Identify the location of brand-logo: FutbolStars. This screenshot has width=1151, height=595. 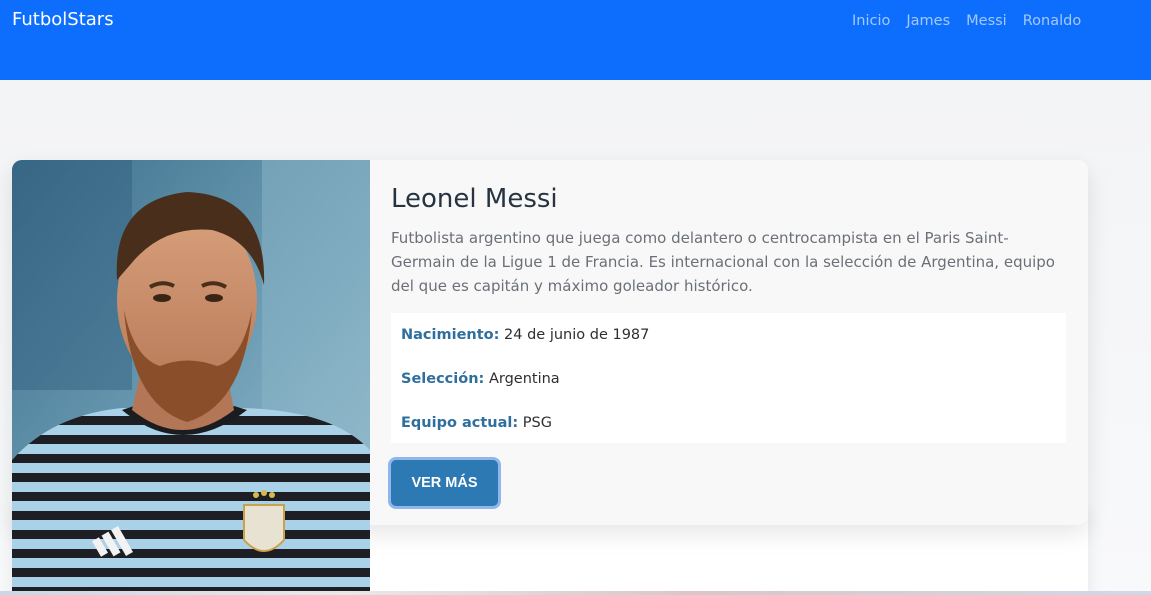
(63, 19).